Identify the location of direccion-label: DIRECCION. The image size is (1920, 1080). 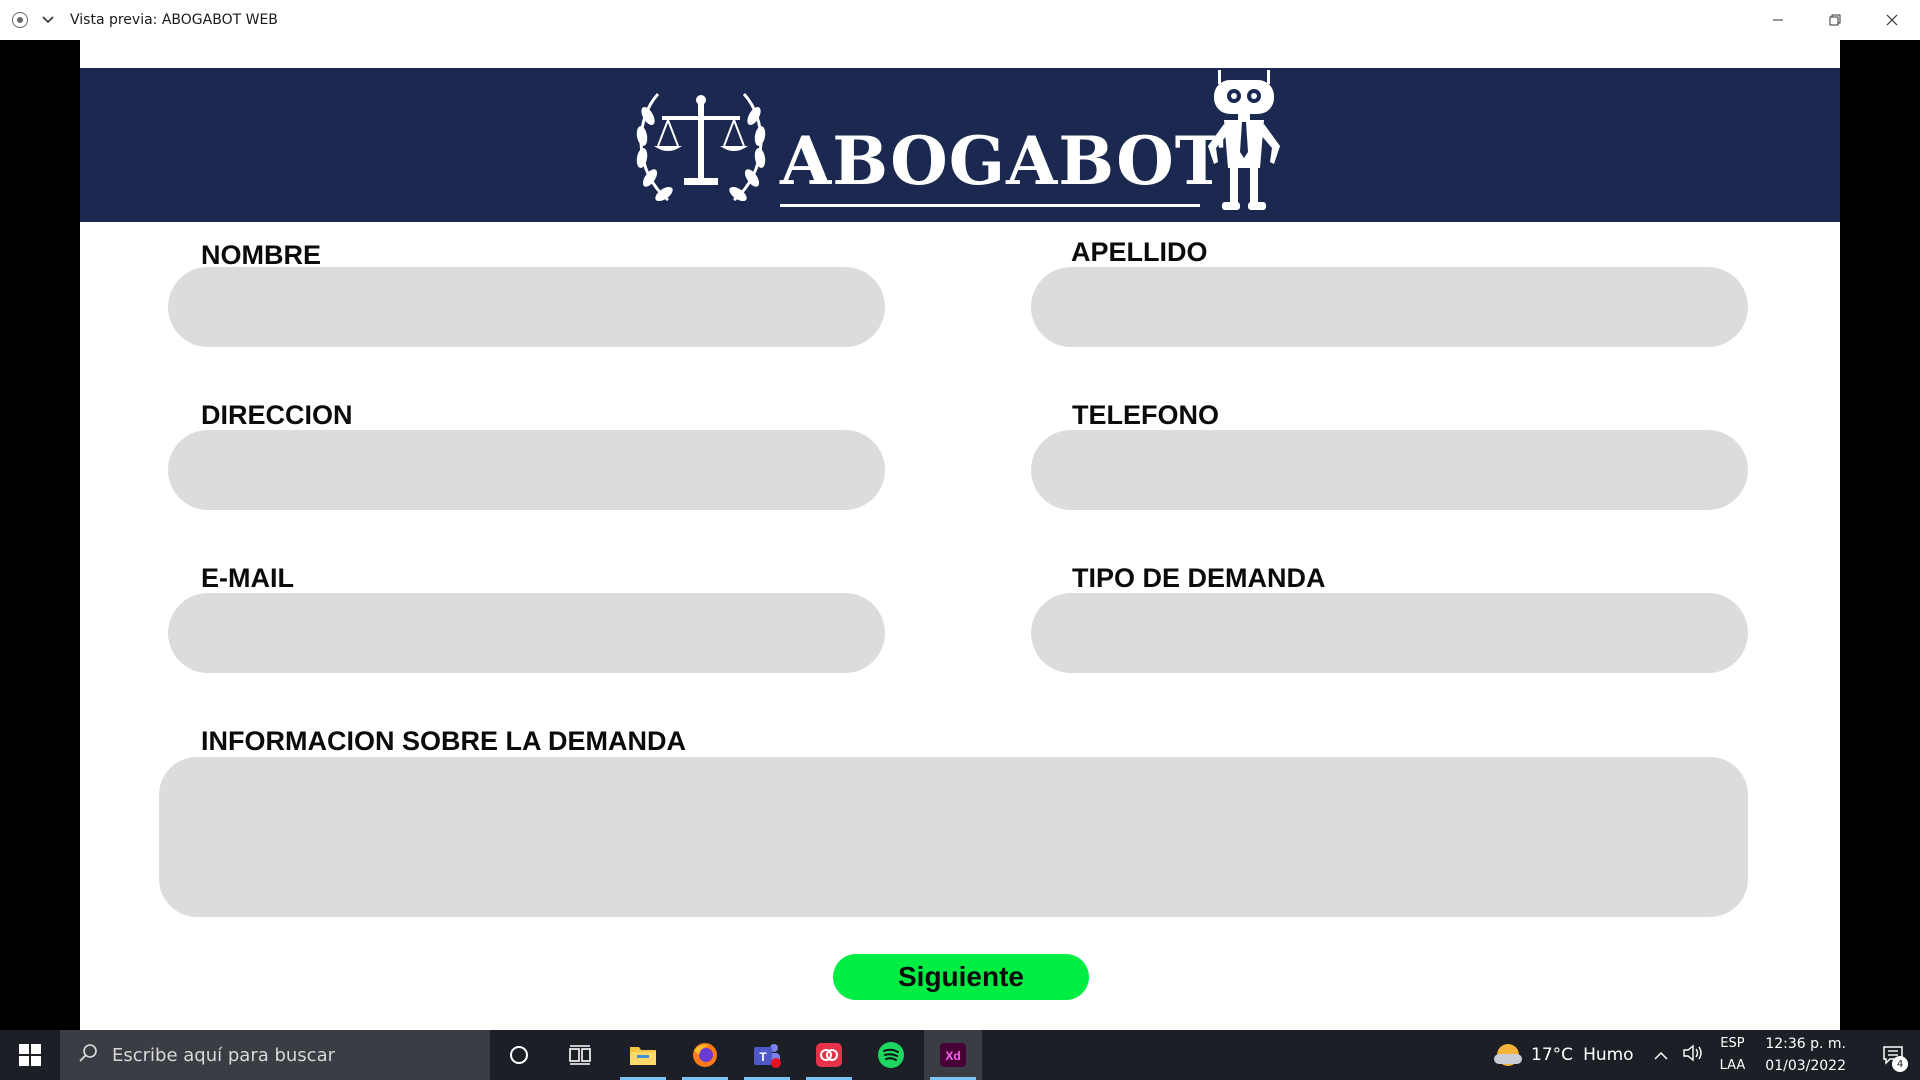
(277, 415).